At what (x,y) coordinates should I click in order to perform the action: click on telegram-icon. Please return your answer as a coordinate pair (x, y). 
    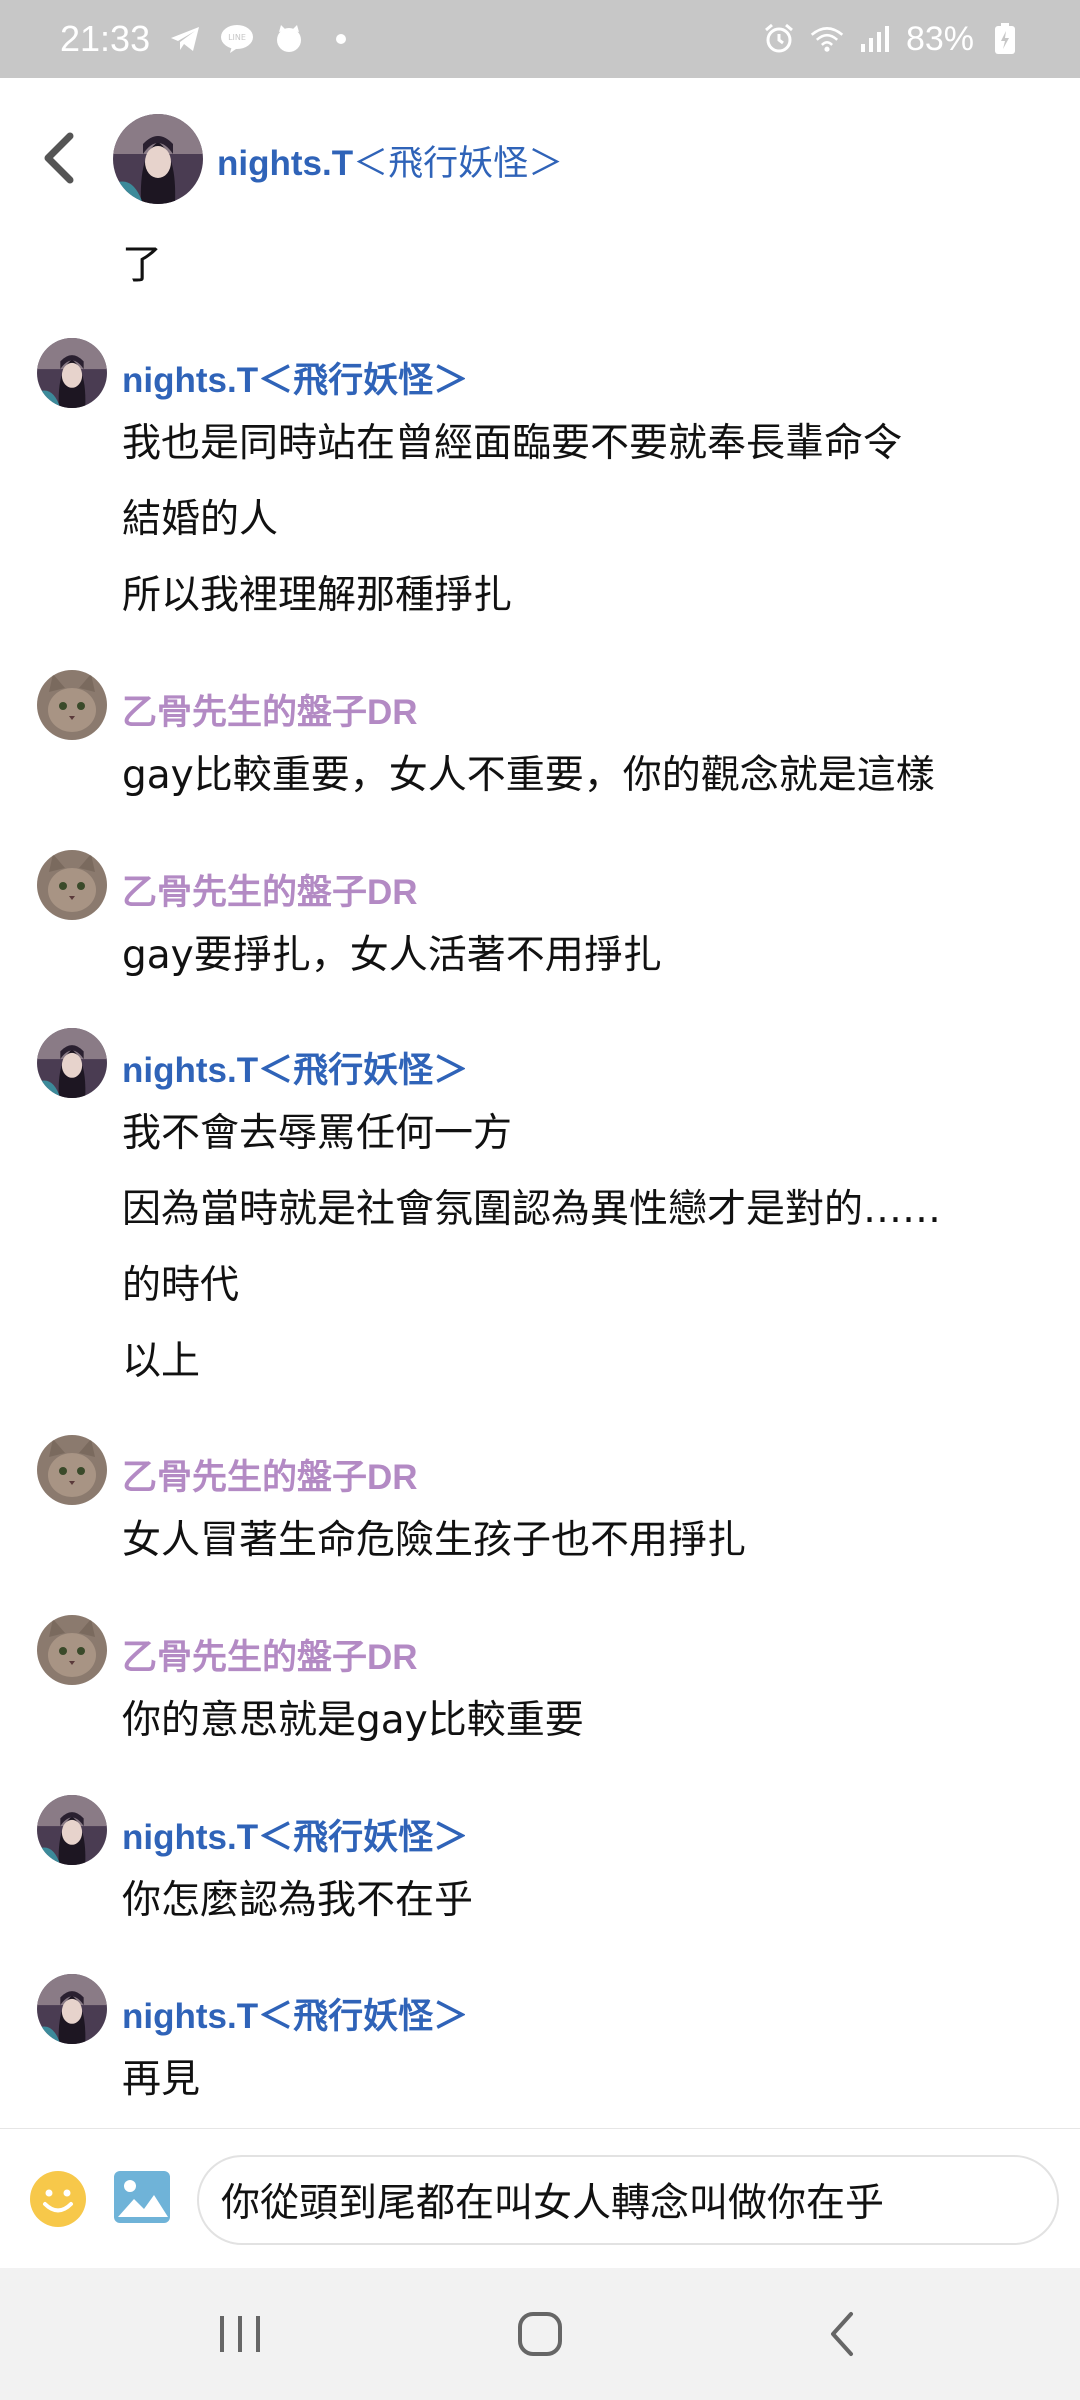
    Looking at the image, I should click on (185, 39).